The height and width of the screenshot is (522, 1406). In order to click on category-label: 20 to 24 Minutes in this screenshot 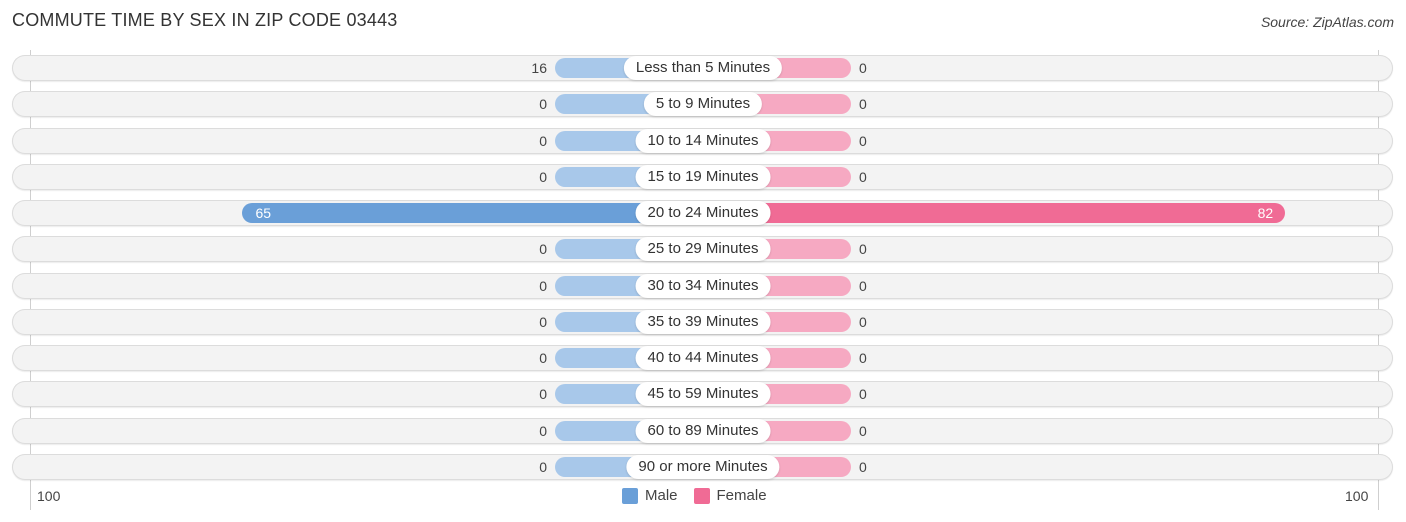, I will do `click(703, 213)`.